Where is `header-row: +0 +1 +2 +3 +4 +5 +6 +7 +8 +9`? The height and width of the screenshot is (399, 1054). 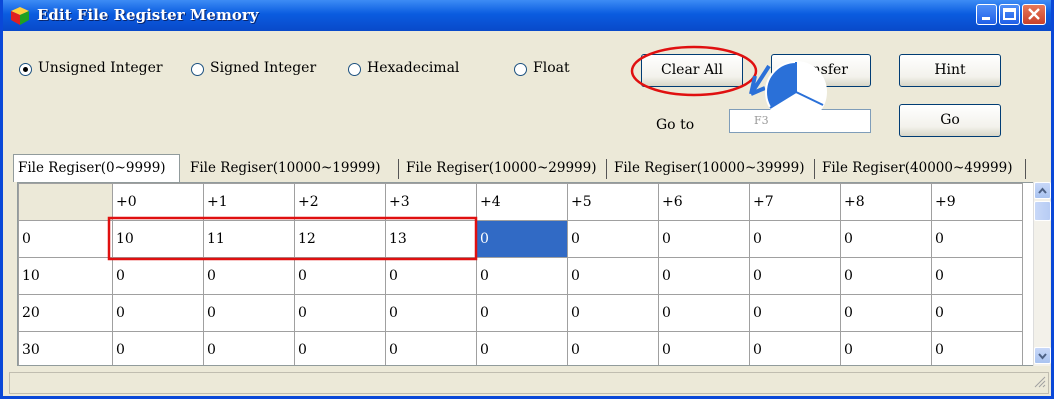
header-row: +0 +1 +2 +3 +4 +5 +6 +7 +8 +9 is located at coordinates (520, 202).